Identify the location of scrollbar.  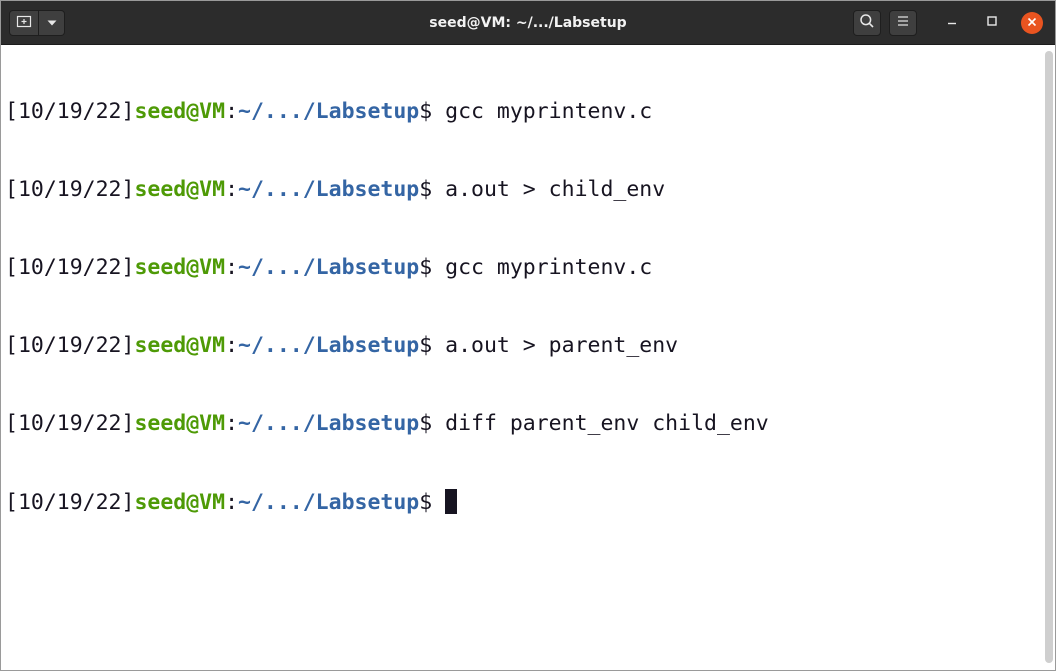
(1048, 357).